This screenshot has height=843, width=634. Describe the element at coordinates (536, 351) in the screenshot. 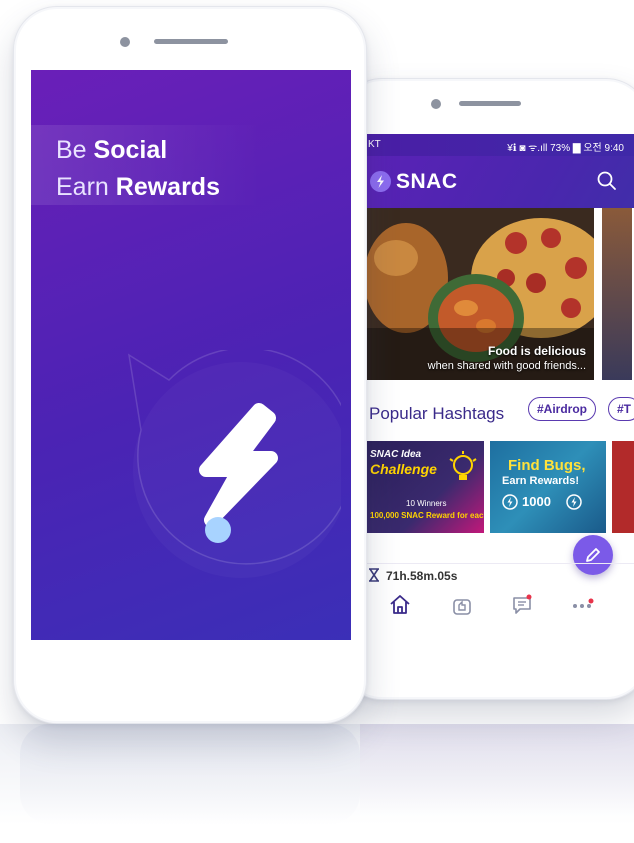

I see `hero-caption-line1: Food is delicious` at that location.